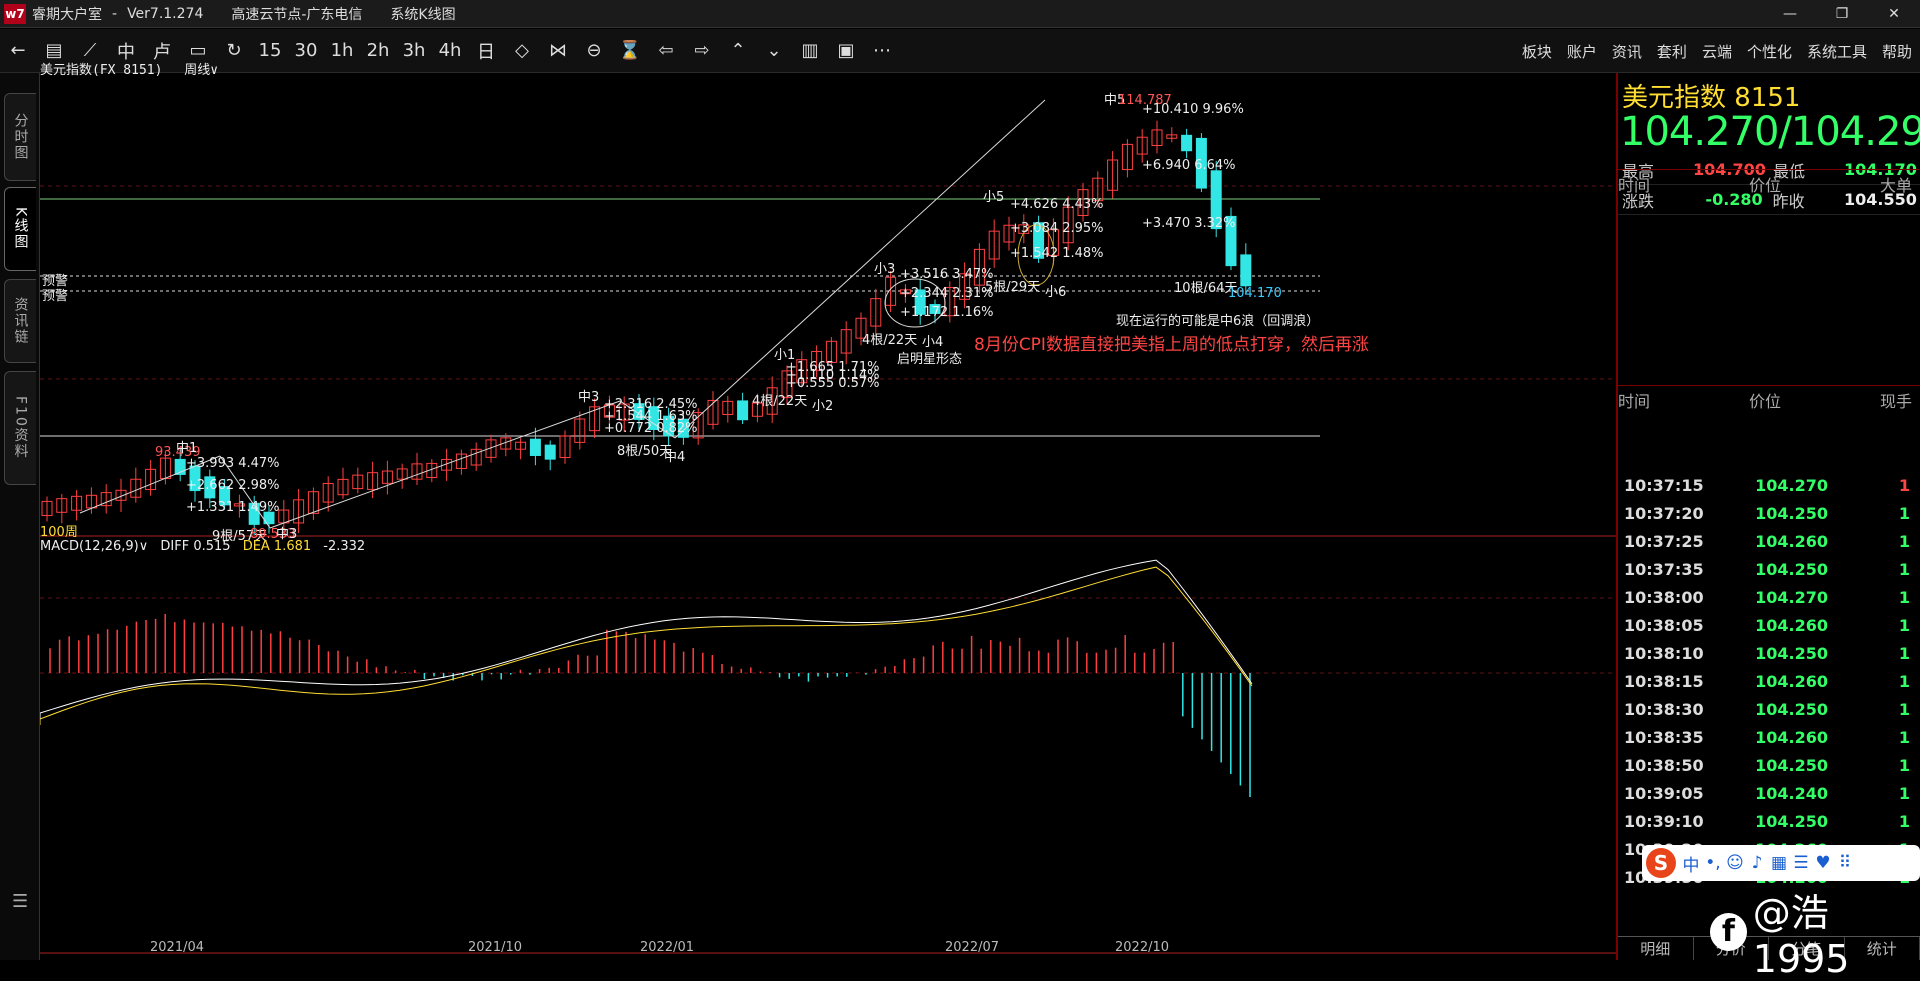 Image resolution: width=1920 pixels, height=981 pixels. Describe the element at coordinates (1769, 625) in the screenshot. I see `tick-row: 10:38:05104.2601` at that location.